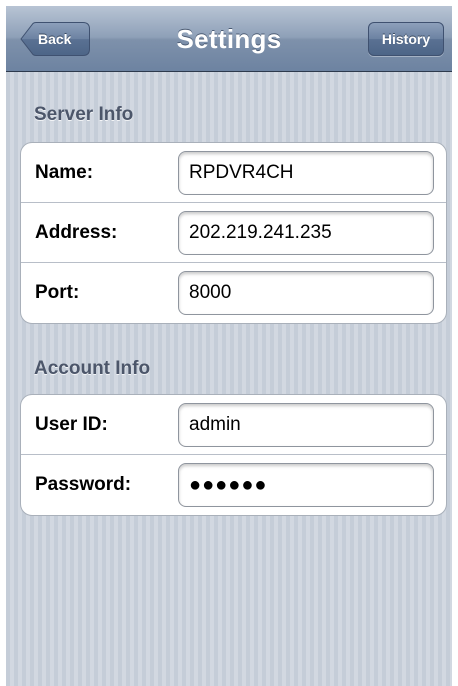  What do you see at coordinates (306, 425) in the screenshot?
I see `user-id-field: admin` at bounding box center [306, 425].